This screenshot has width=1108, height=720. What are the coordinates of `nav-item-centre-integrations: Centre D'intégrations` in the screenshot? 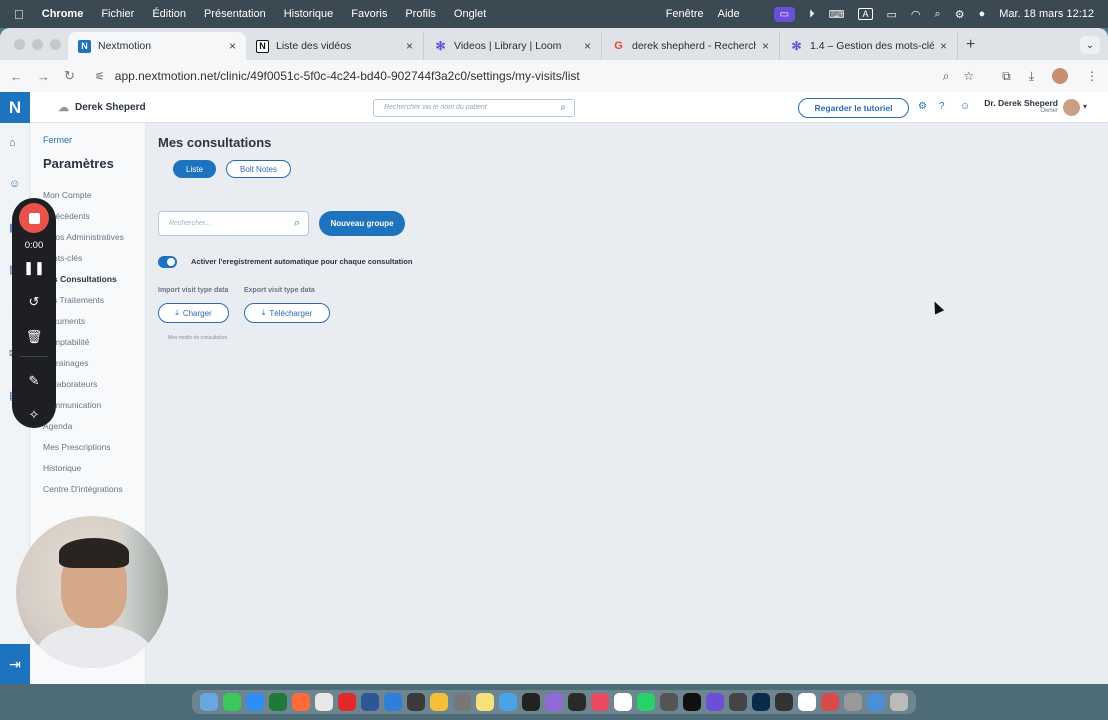 It's located at (83, 489).